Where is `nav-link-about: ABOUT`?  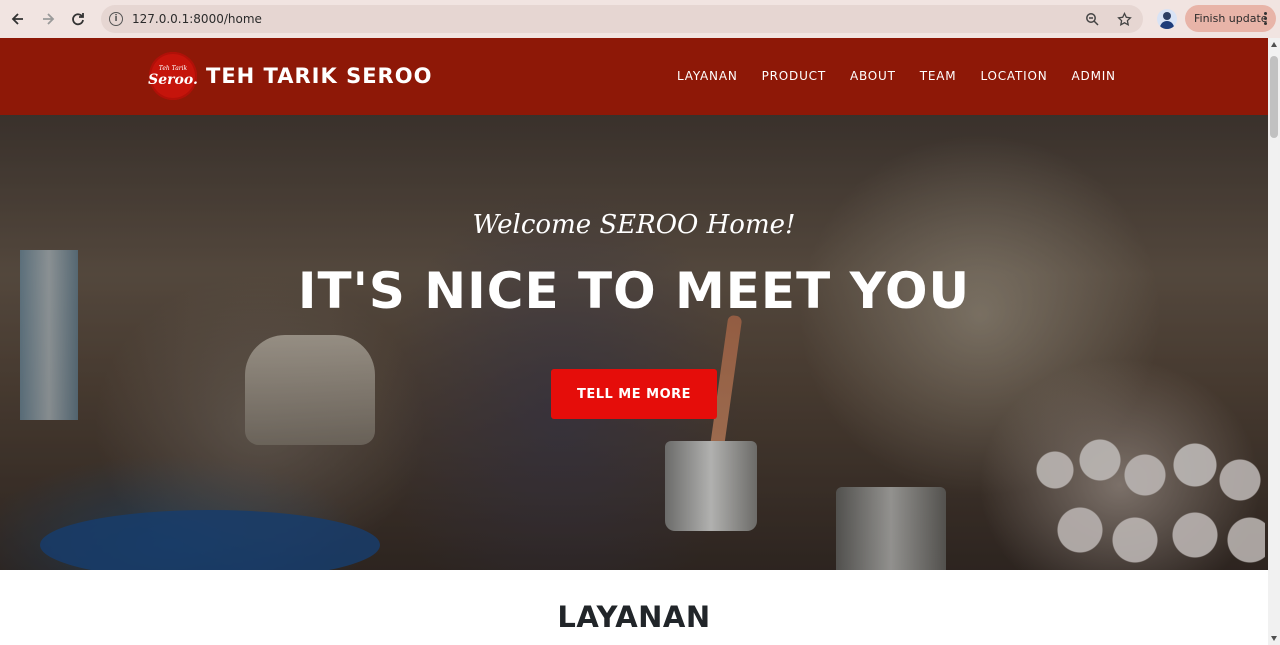
nav-link-about: ABOUT is located at coordinates (873, 76).